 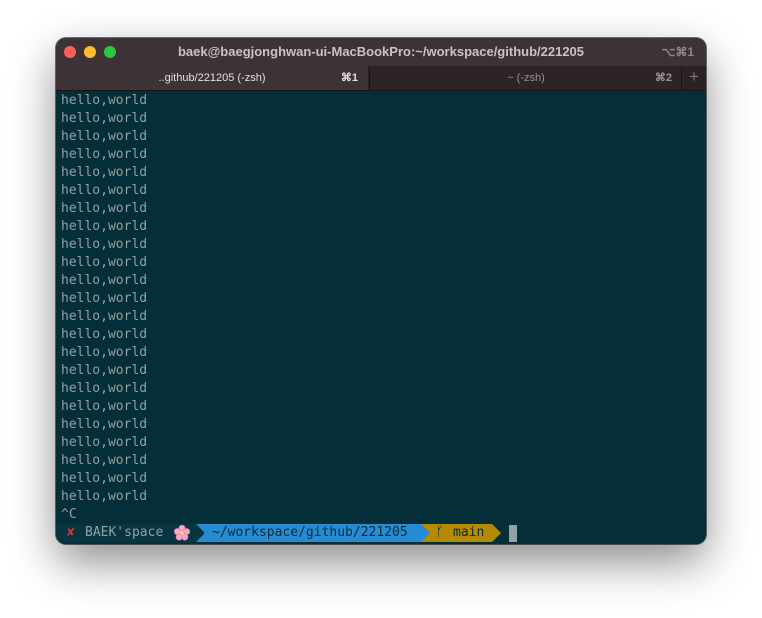 I want to click on error-status-icon: ✘, so click(x=71, y=532).